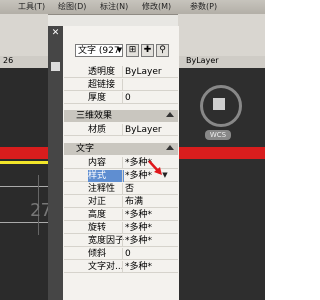 Image resolution: width=320 pixels, height=300 pixels. Describe the element at coordinates (24, 162) in the screenshot. I see `yellow-line-left` at that location.